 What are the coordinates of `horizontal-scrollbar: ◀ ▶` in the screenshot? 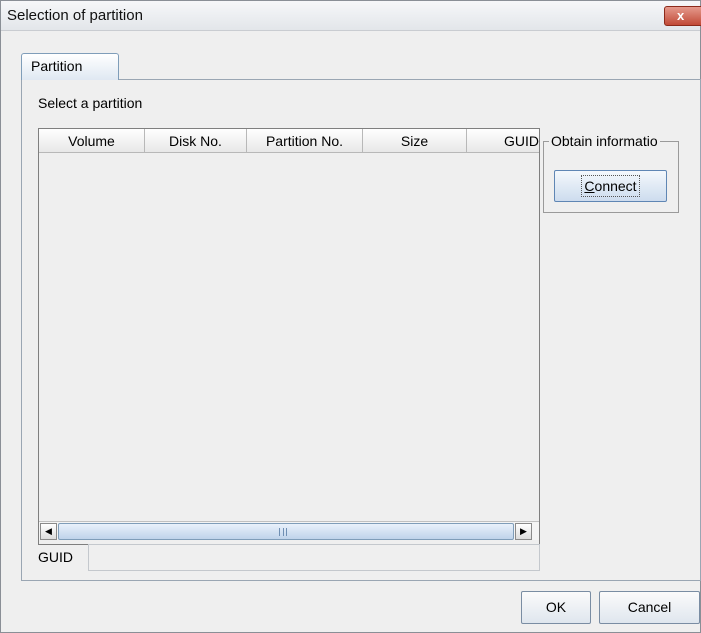 It's located at (289, 530).